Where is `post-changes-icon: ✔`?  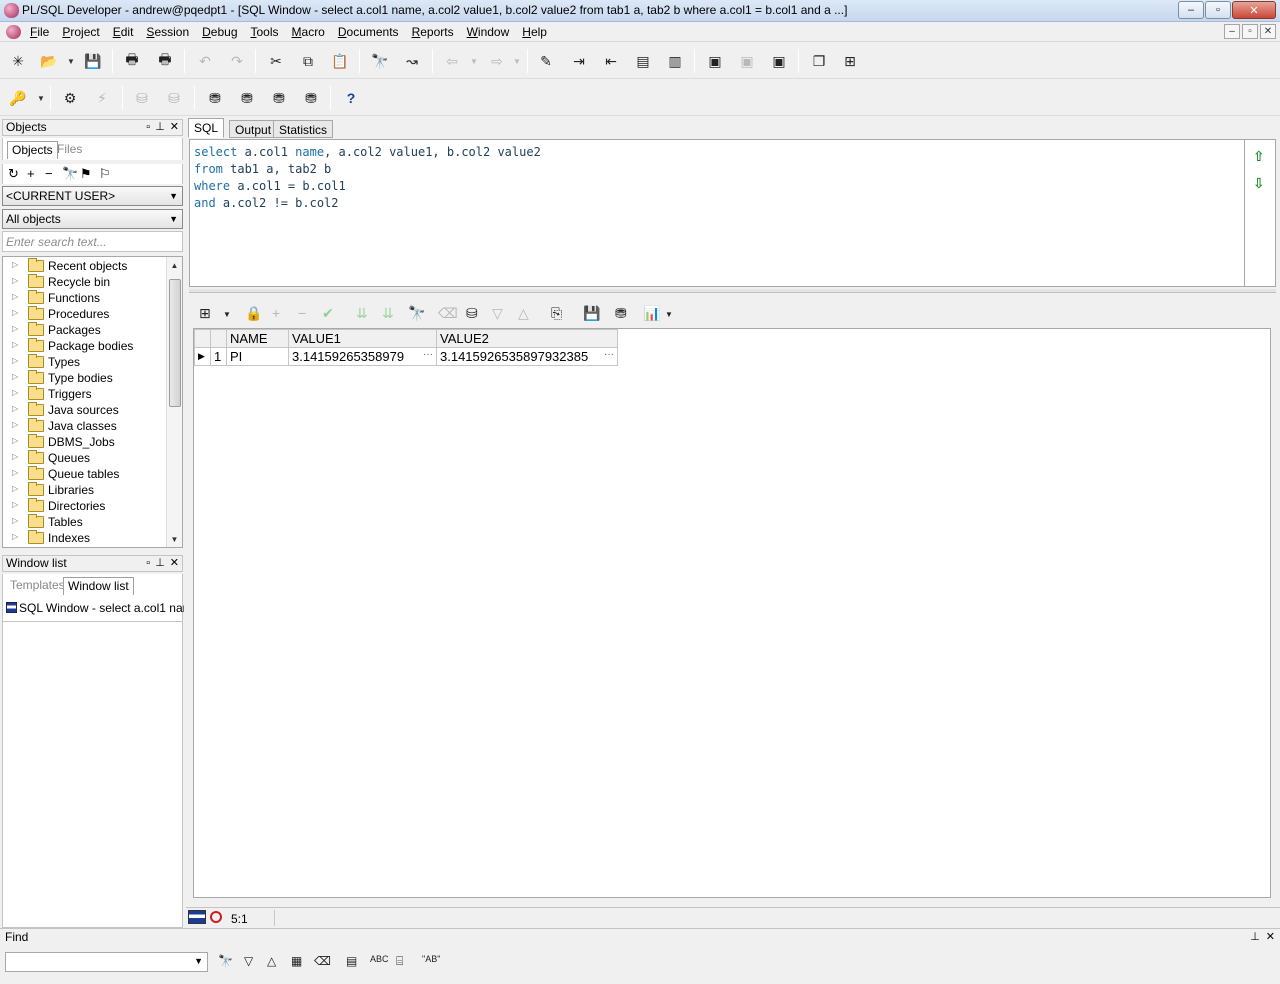
post-changes-icon: ✔ is located at coordinates (328, 313).